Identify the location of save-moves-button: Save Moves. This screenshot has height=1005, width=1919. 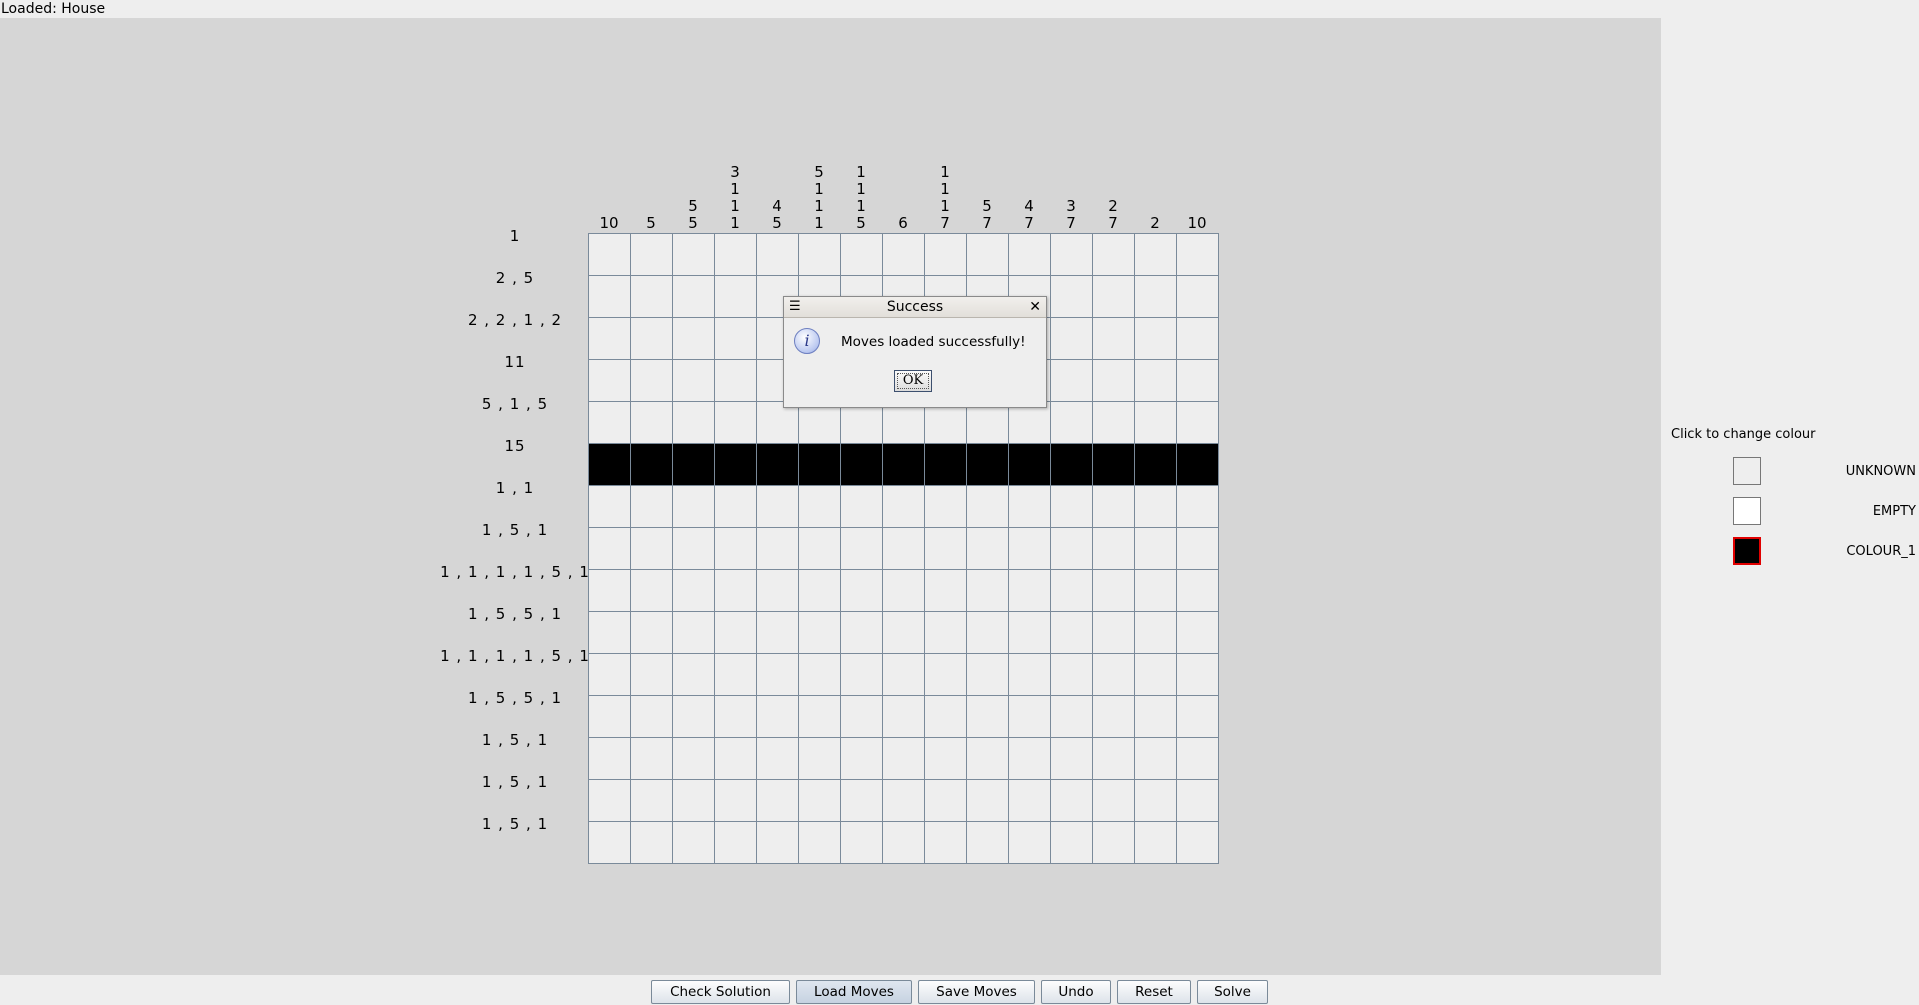
(976, 992).